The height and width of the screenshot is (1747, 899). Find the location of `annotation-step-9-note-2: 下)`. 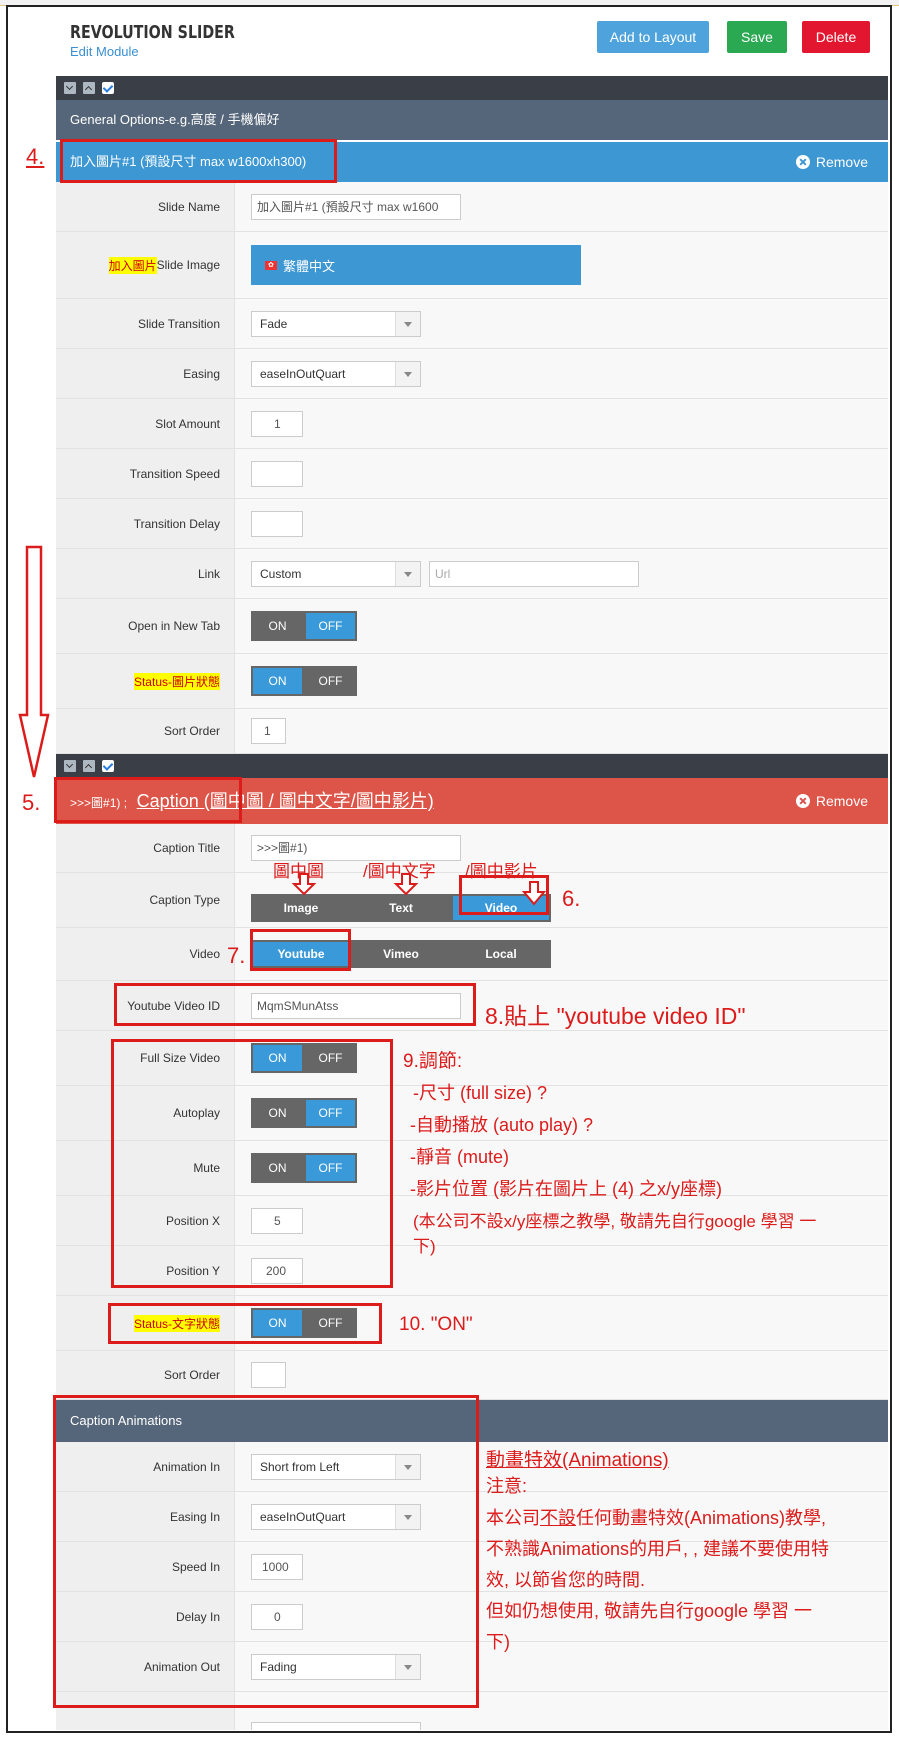

annotation-step-9-note-2: 下) is located at coordinates (424, 1246).